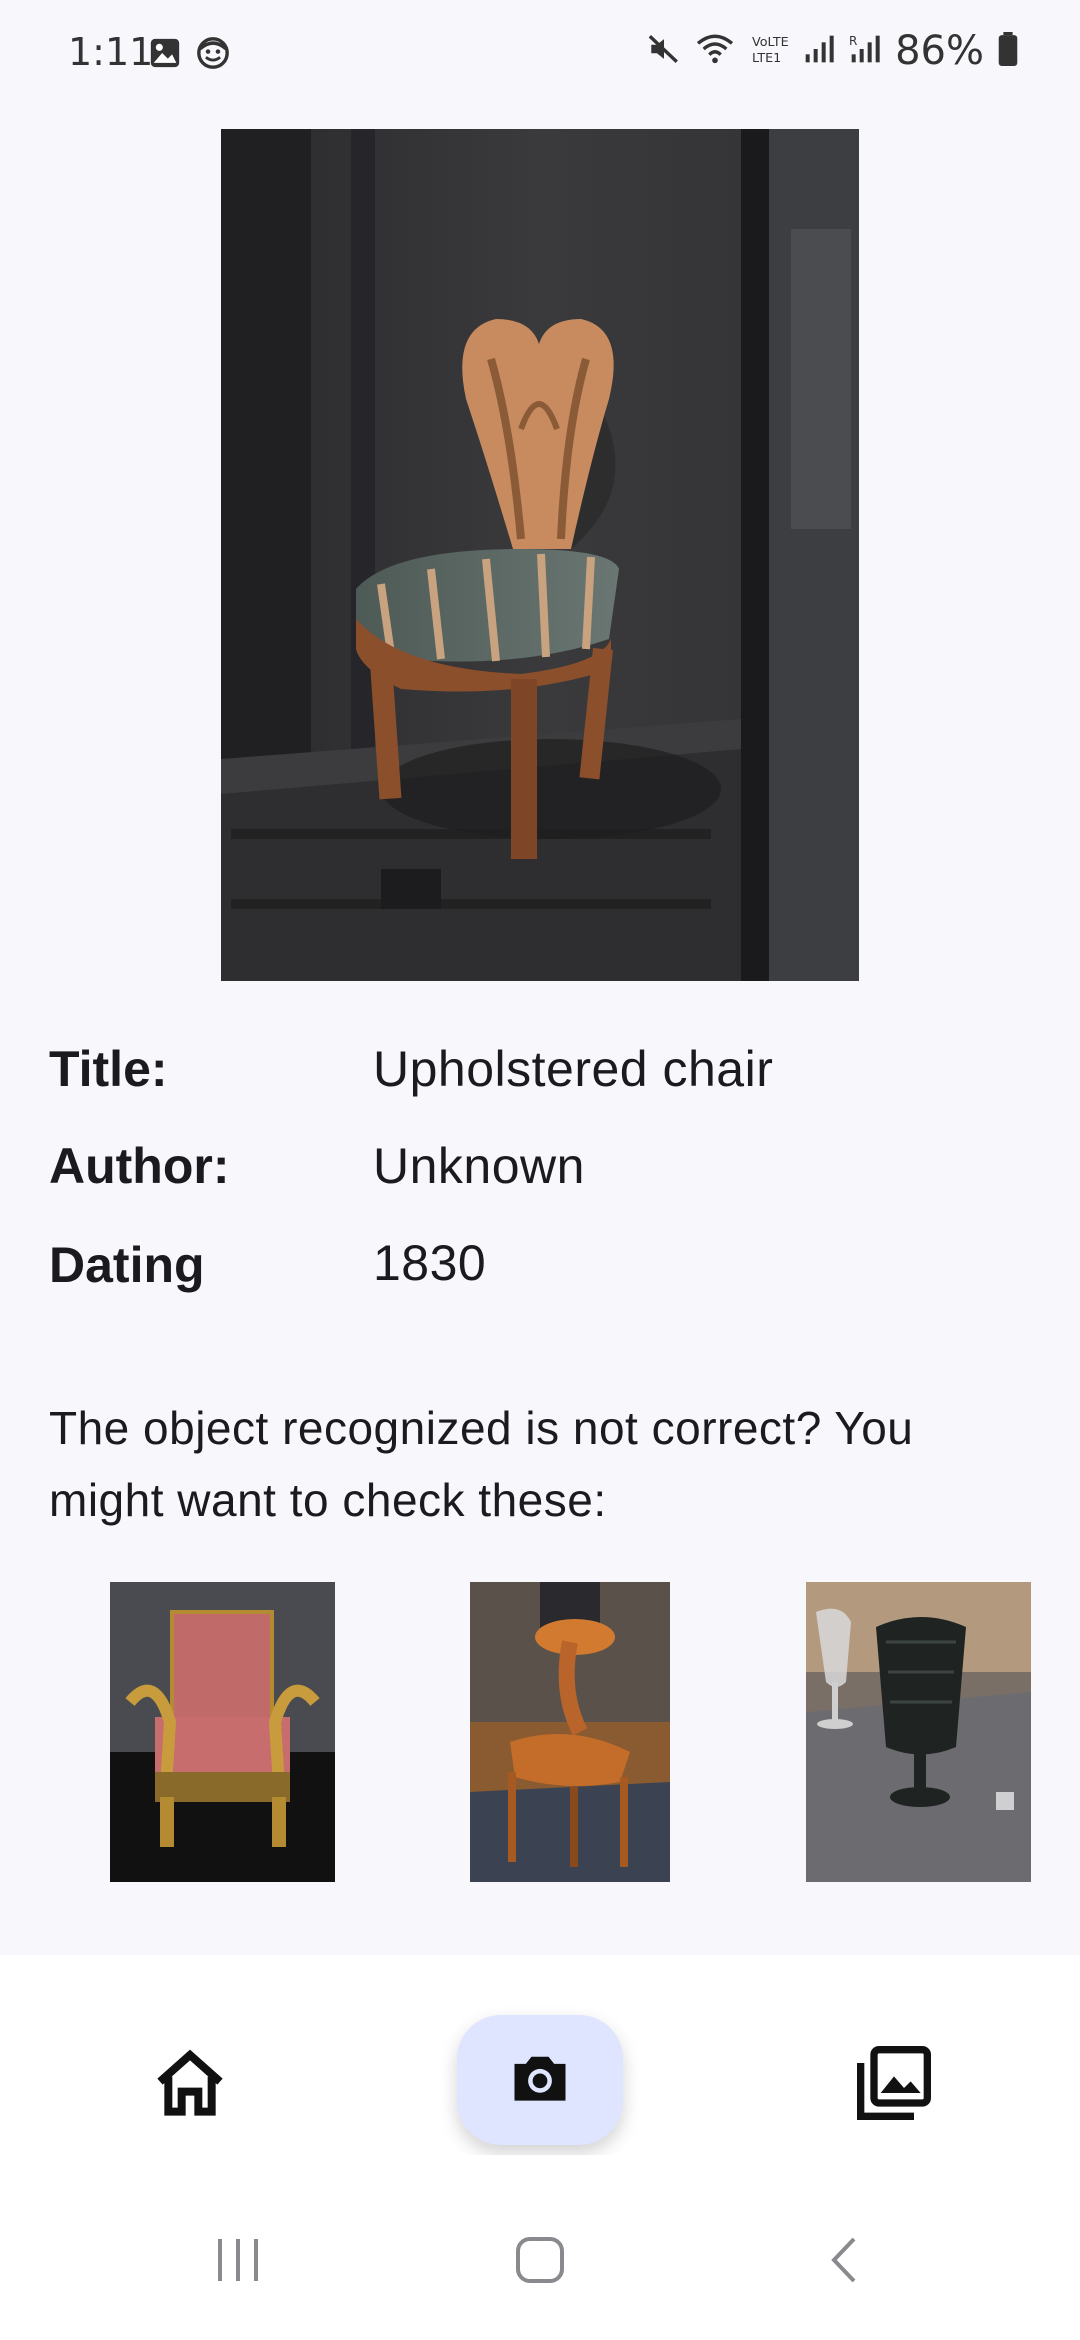 This screenshot has height=2340, width=1080. What do you see at coordinates (819, 51) in the screenshot?
I see `signal-icon` at bounding box center [819, 51].